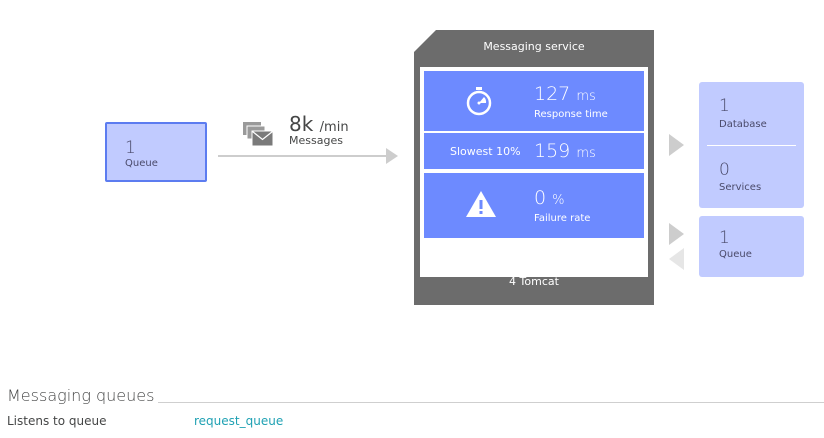  Describe the element at coordinates (303, 156) in the screenshot. I see `flow-arrow-line` at that location.